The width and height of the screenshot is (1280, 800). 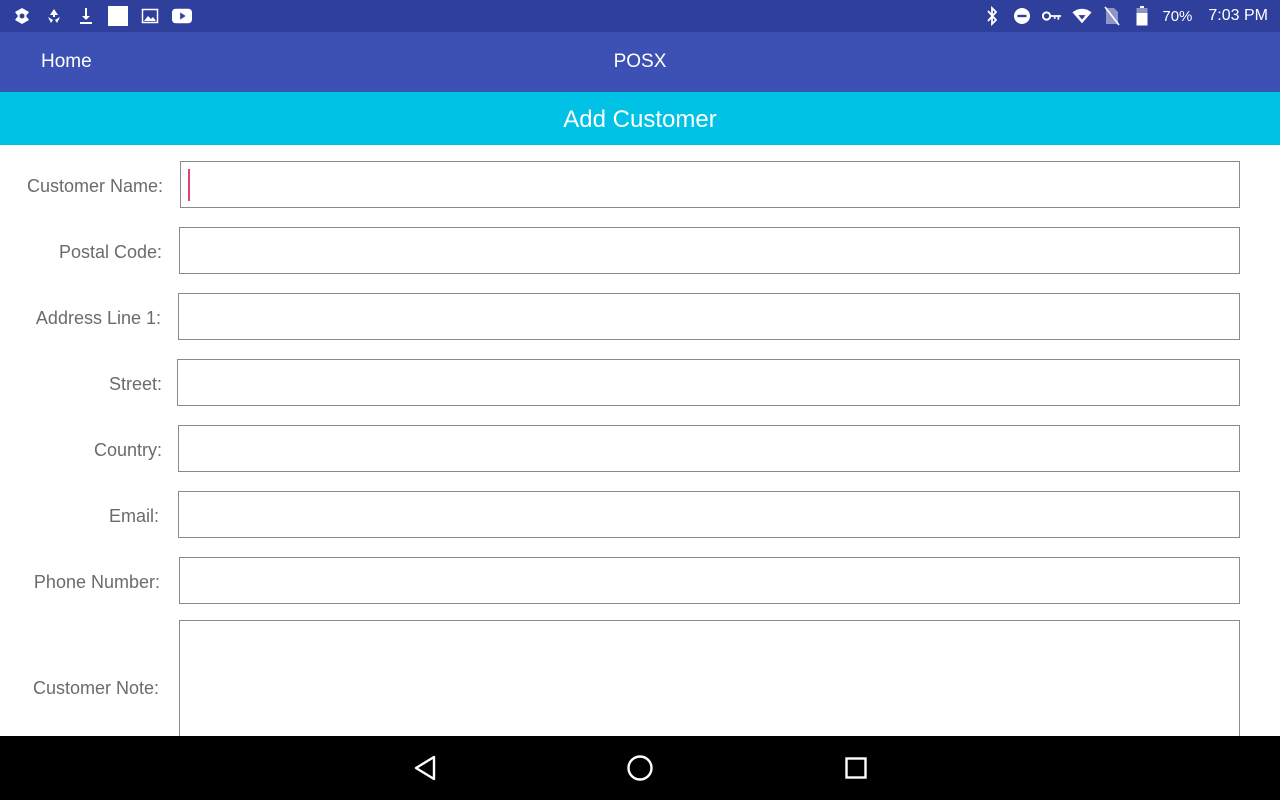 I want to click on customer-name-label: Customer Name:, so click(x=94, y=186).